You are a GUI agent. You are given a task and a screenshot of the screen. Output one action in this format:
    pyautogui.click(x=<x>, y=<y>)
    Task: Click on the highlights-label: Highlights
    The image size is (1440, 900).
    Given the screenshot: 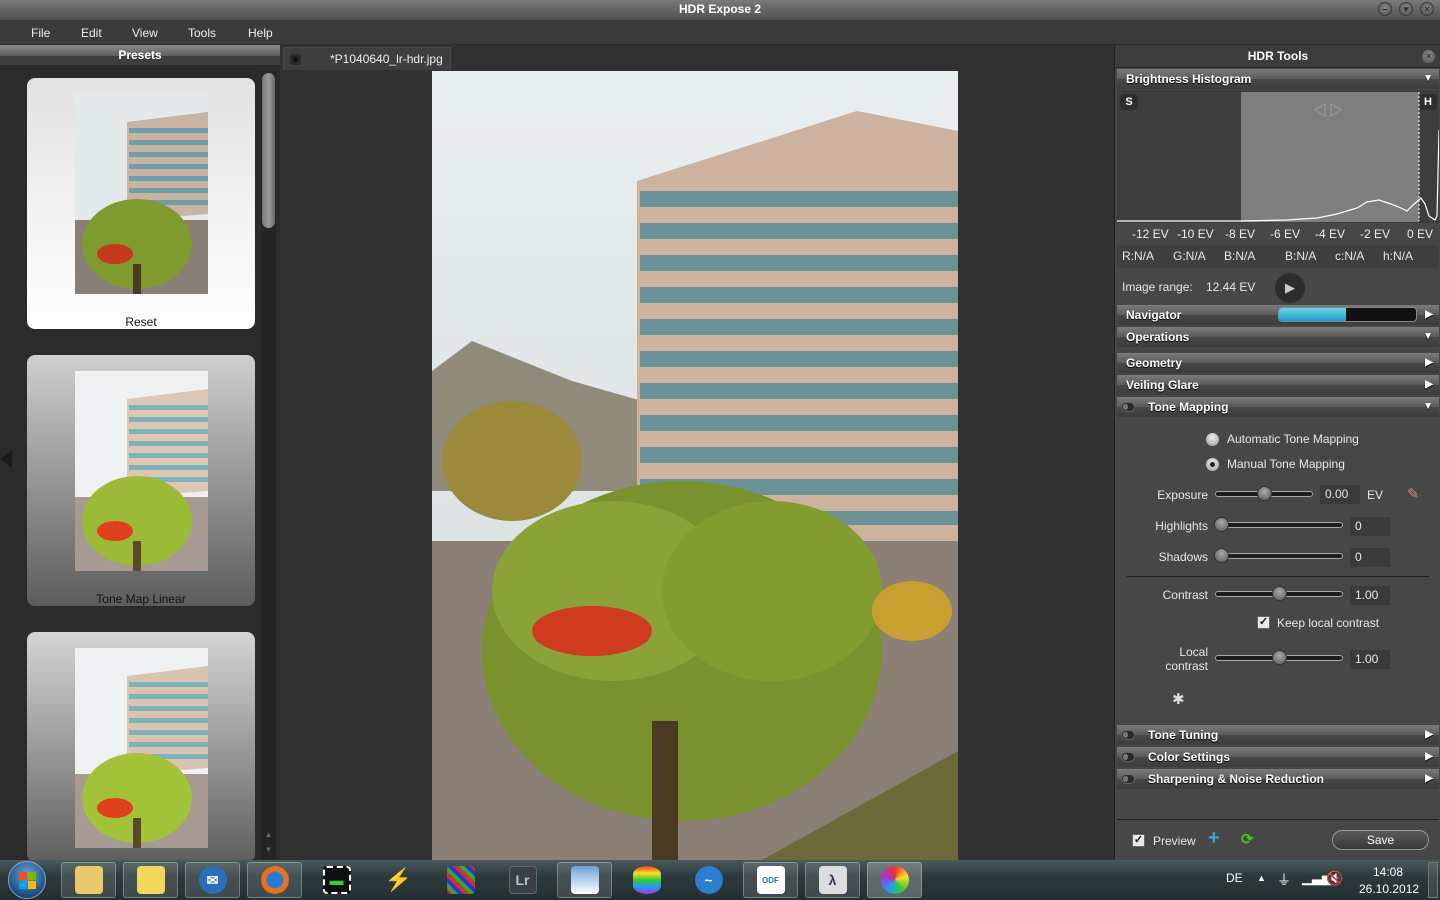 What is the action you would take?
    pyautogui.click(x=1181, y=526)
    